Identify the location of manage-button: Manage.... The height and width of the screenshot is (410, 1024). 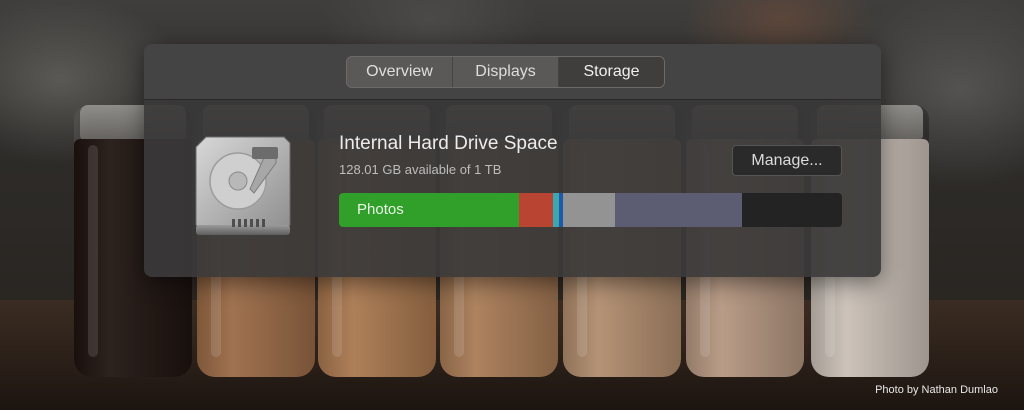
(787, 160).